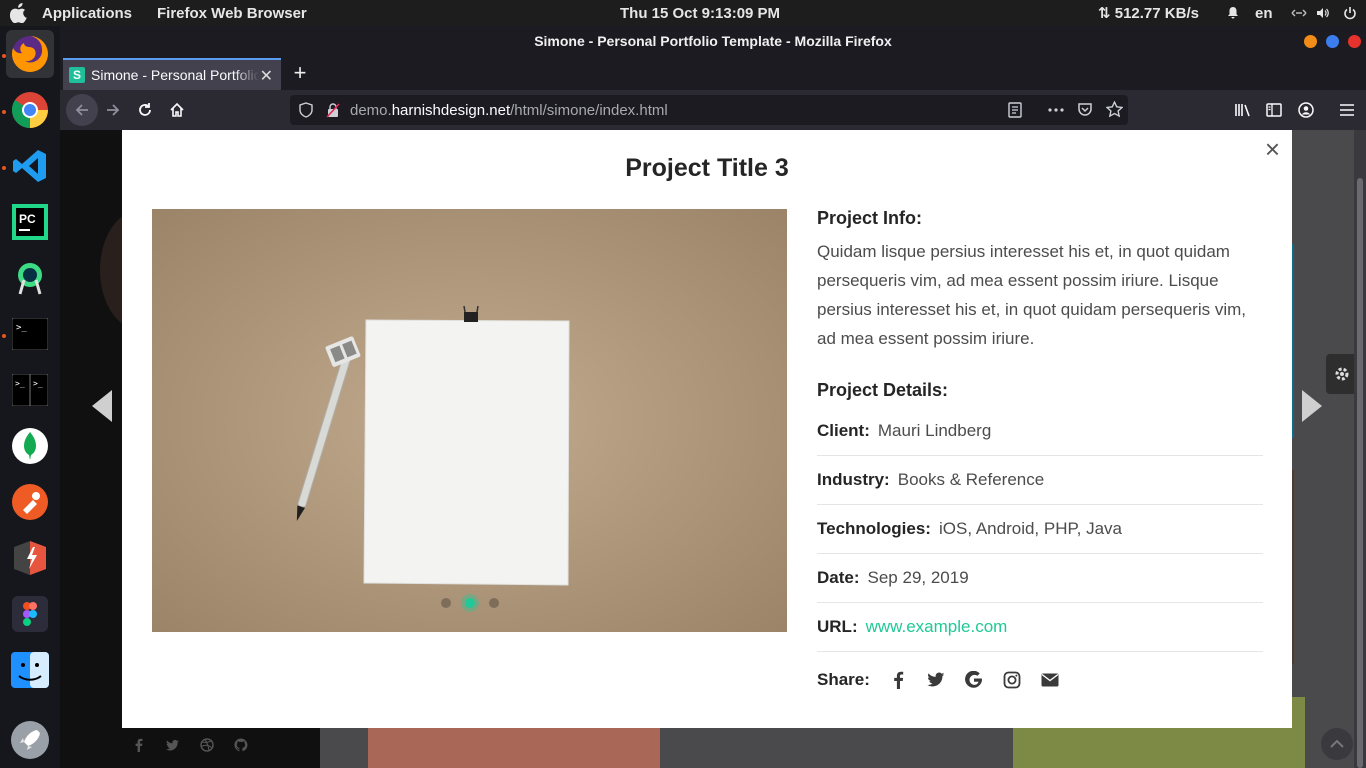 The height and width of the screenshot is (768, 1366). Describe the element at coordinates (843, 430) in the screenshot. I see `detail-key: Client:` at that location.